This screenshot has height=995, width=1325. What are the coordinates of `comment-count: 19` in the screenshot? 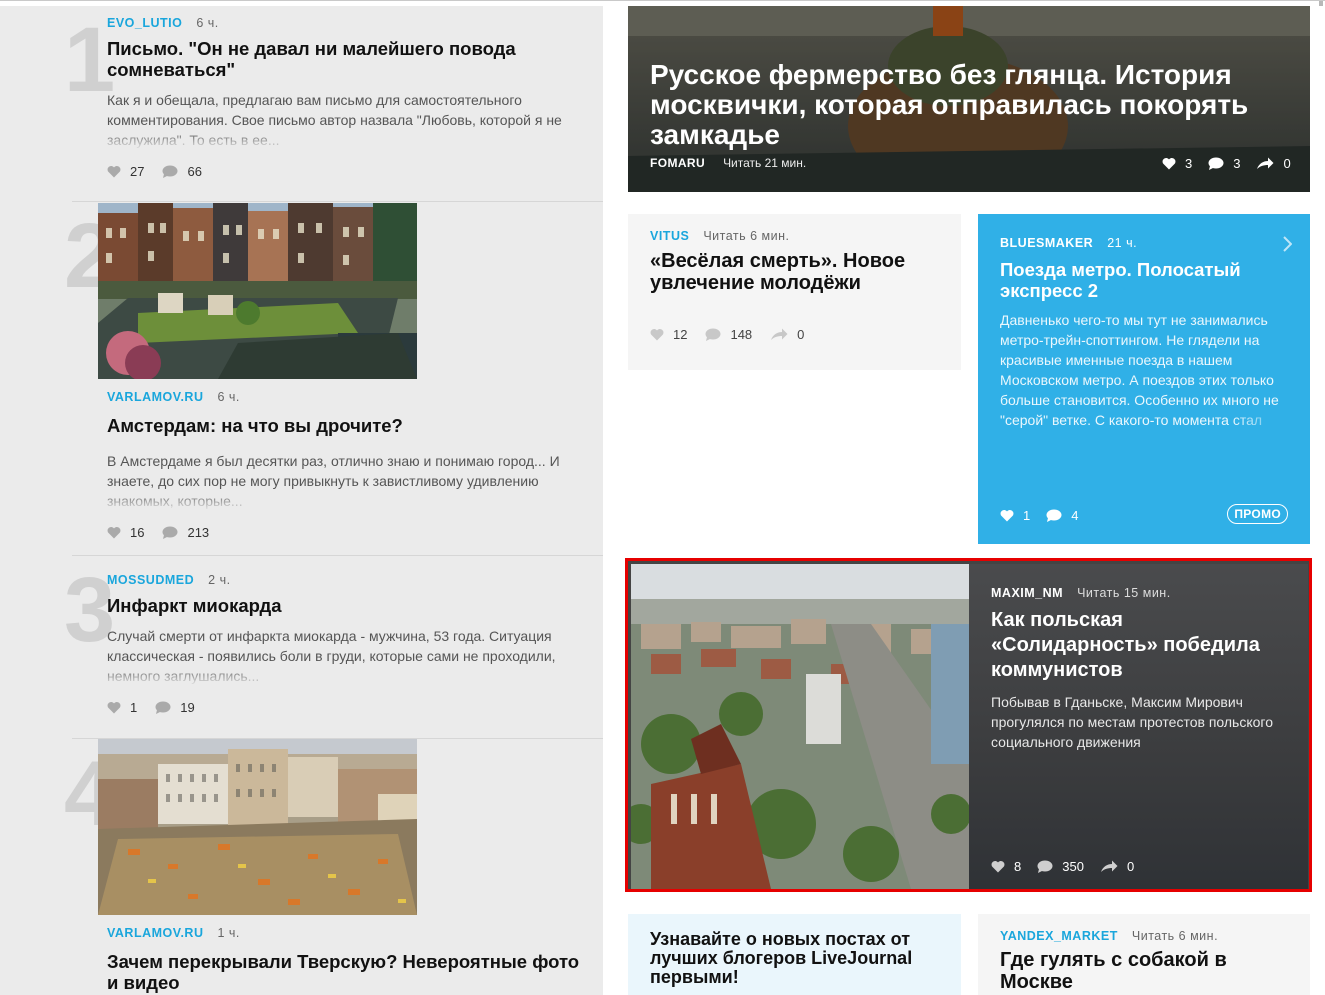 It's located at (175, 707).